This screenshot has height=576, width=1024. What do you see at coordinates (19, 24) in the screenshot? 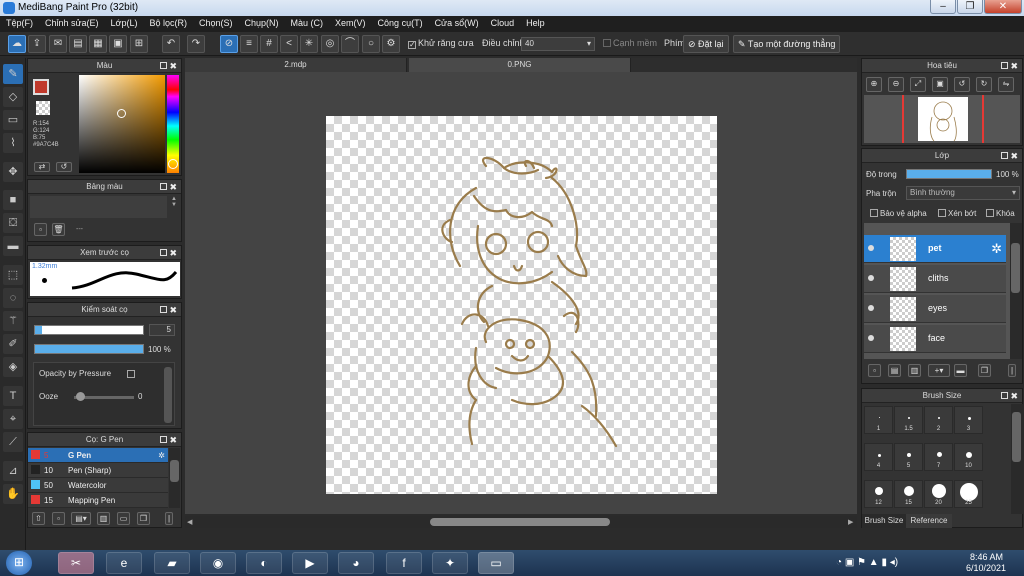
I see `menu-file: Tệp(F)` at bounding box center [19, 24].